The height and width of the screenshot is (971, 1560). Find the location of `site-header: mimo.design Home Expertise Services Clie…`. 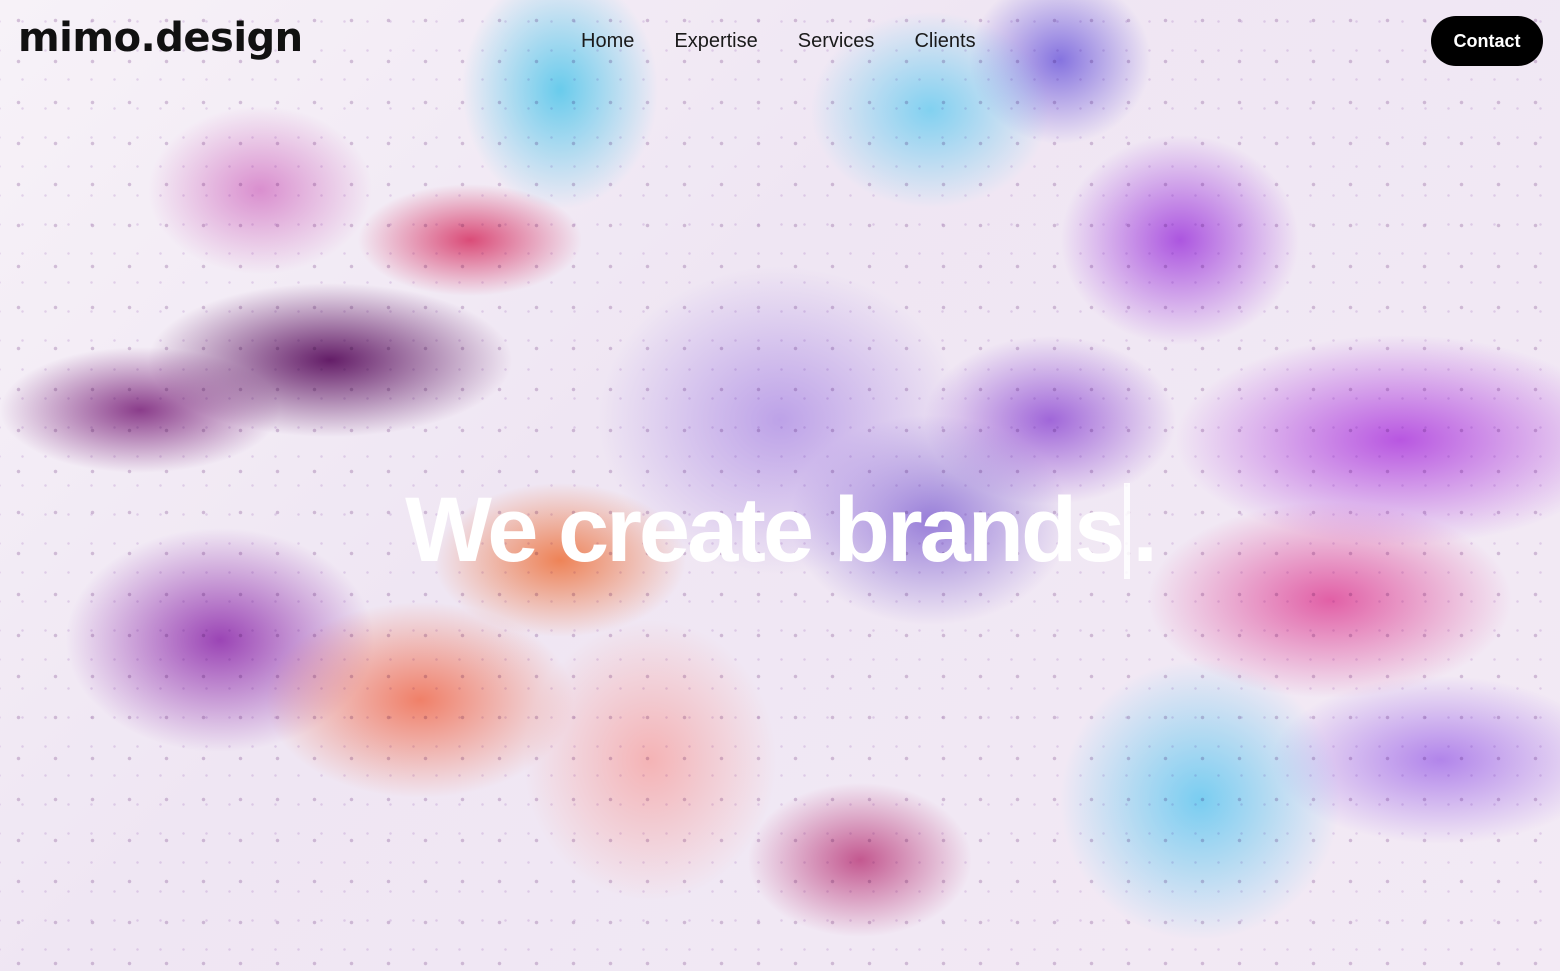

site-header: mimo.design Home Expertise Services Clie… is located at coordinates (780, 41).